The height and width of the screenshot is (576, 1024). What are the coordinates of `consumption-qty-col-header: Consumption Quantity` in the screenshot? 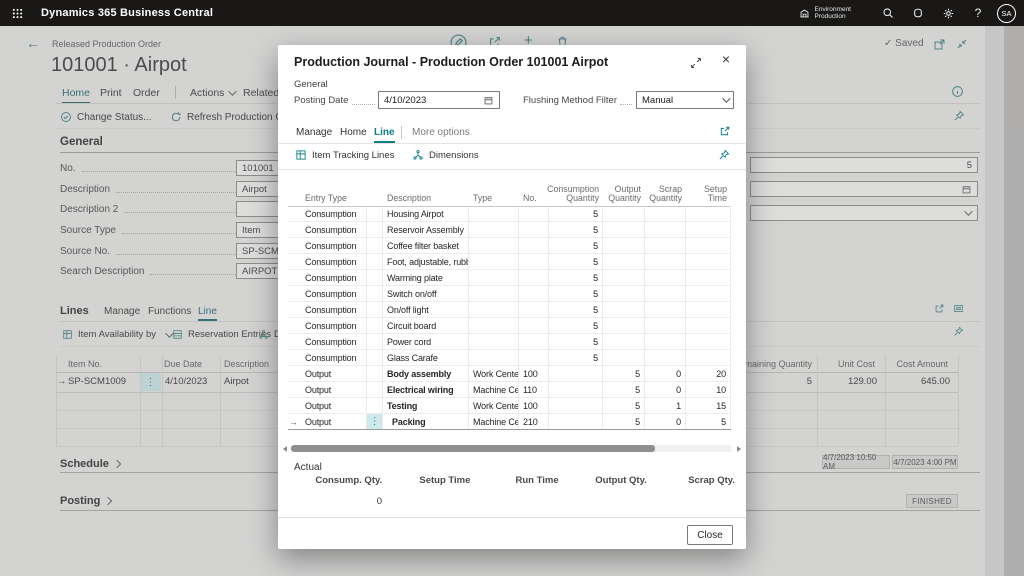 It's located at (575, 193).